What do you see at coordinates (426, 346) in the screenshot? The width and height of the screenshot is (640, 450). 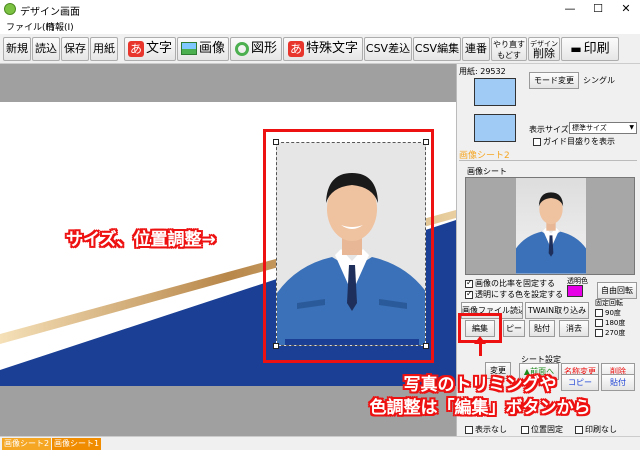 I see `resize-handle-bottom-right` at bounding box center [426, 346].